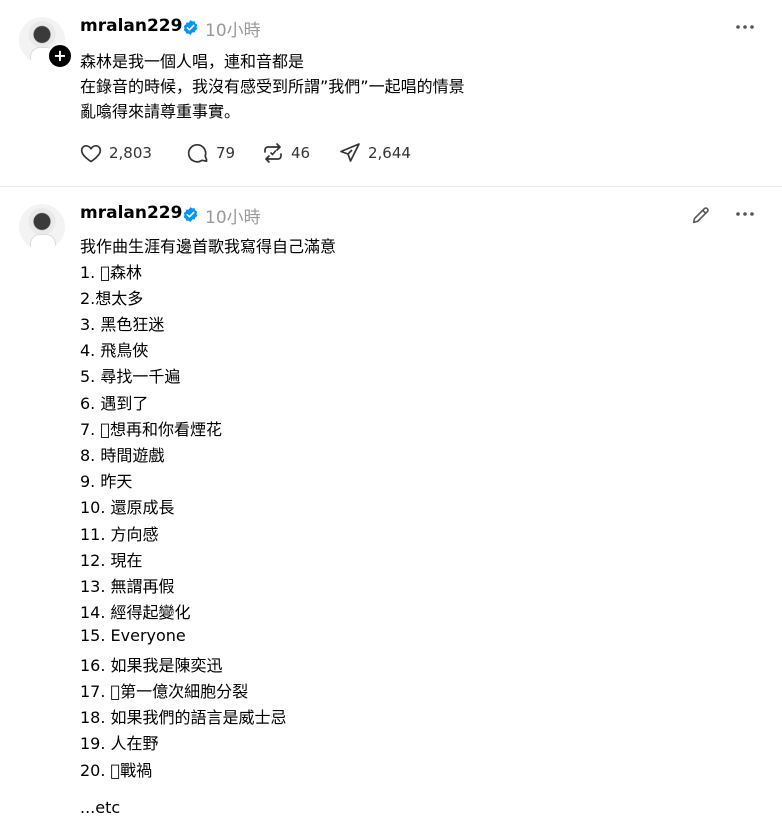  I want to click on edit-icon, so click(701, 215).